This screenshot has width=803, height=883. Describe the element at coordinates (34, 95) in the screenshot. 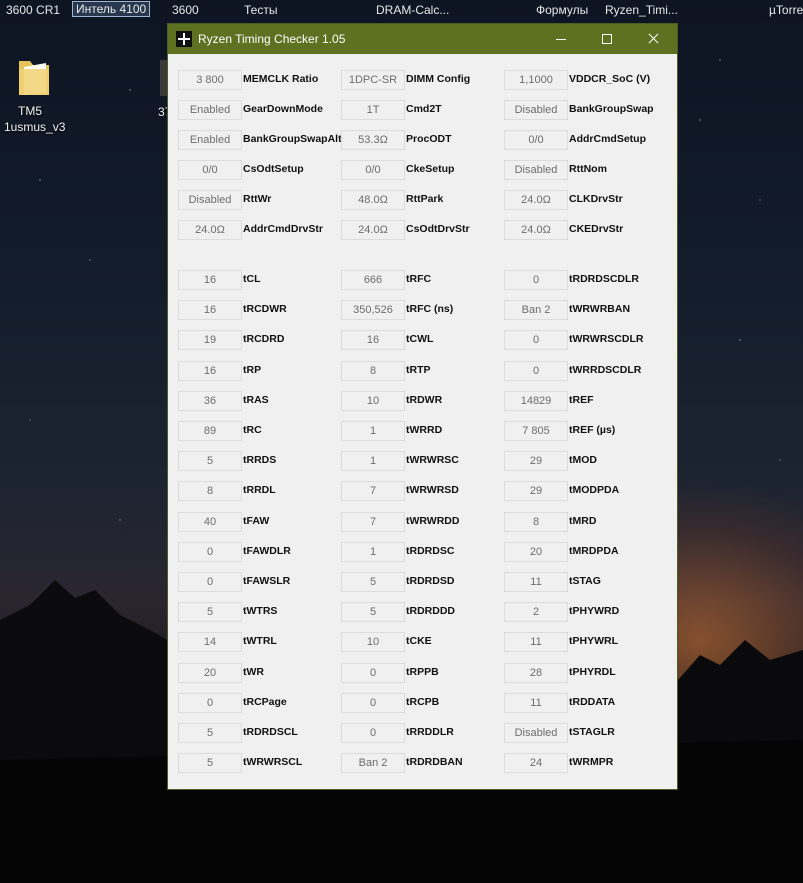

I see `desktop-icon-tm5: TM5 1usmus_v3` at that location.